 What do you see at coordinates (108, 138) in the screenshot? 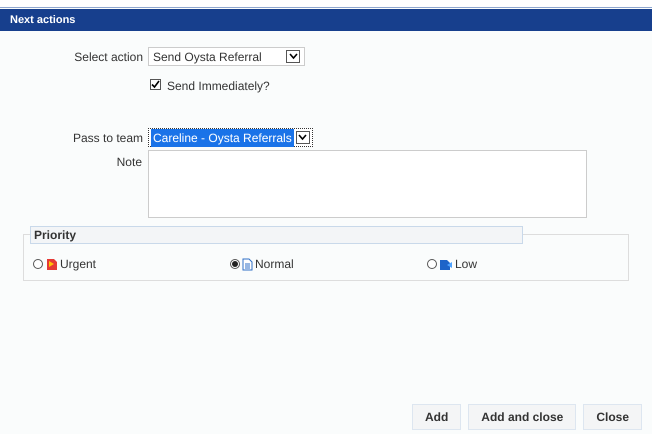
I see `field-label: Pass to team` at bounding box center [108, 138].